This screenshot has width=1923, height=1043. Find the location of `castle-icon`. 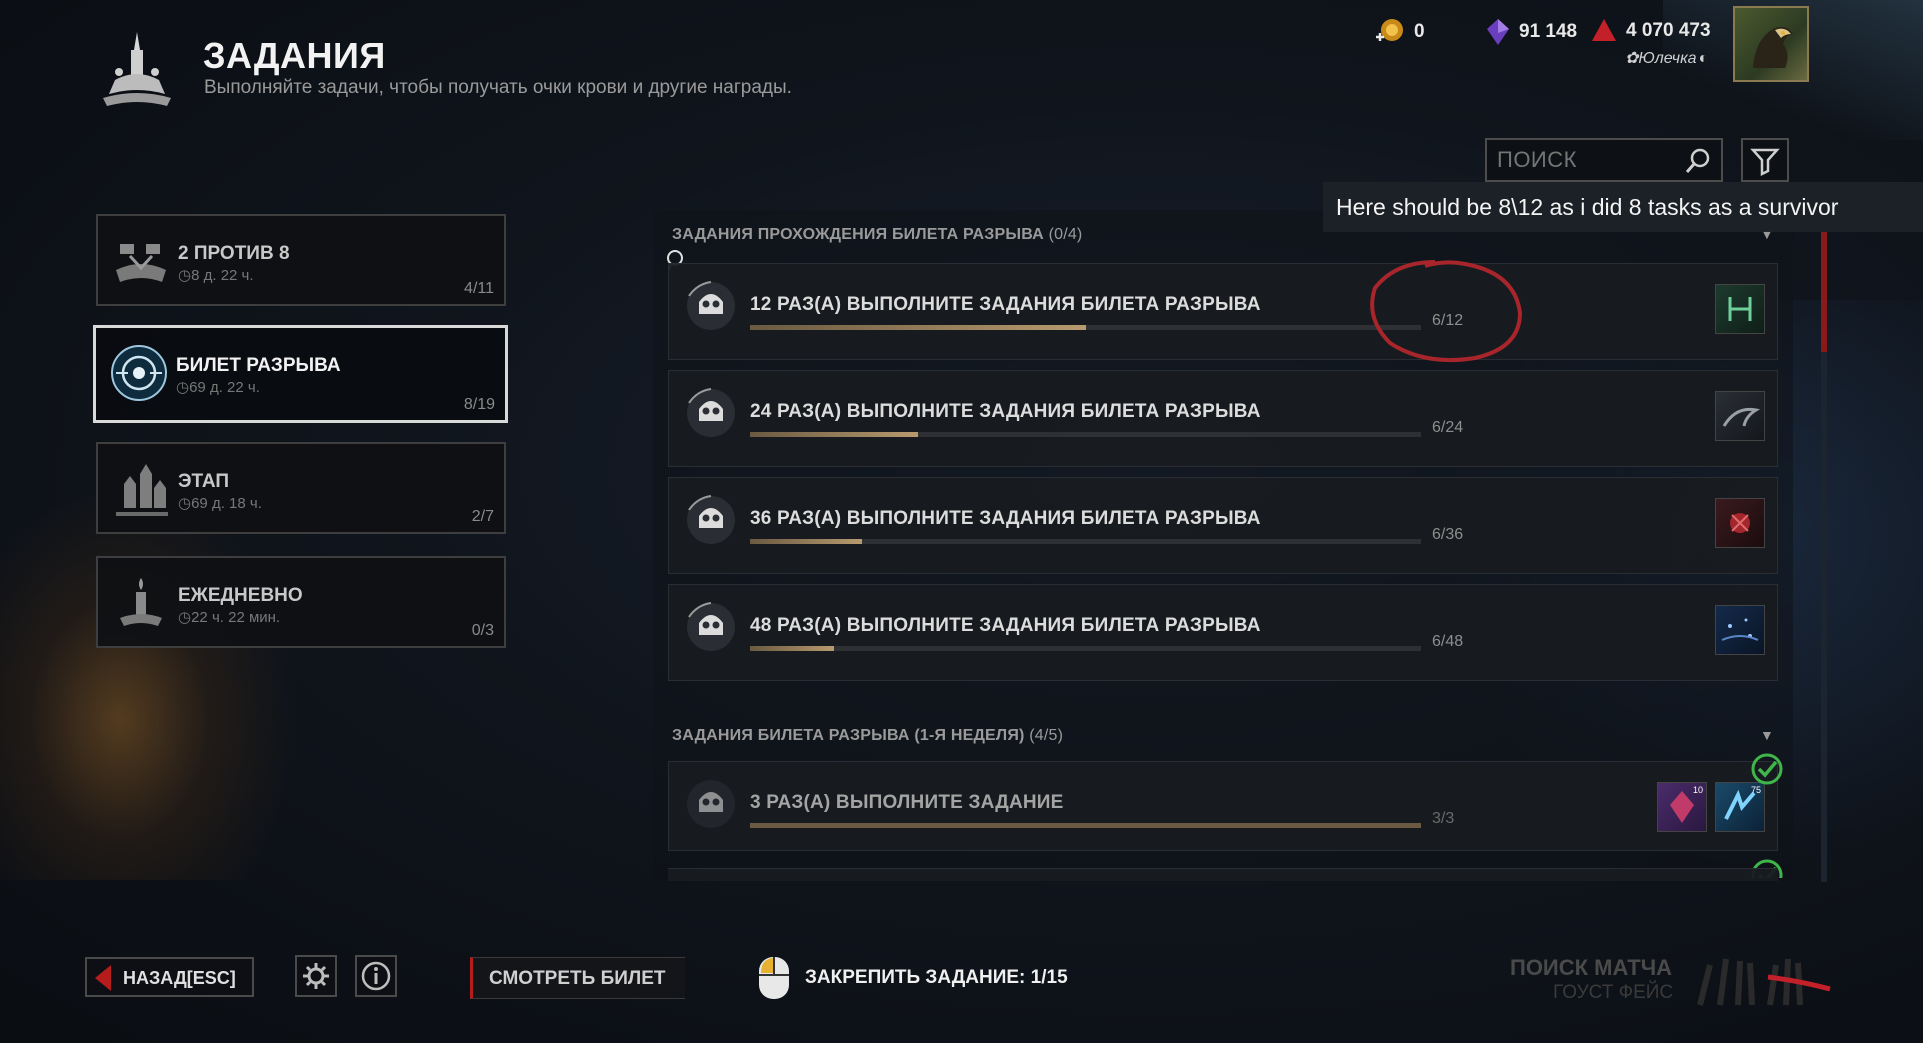

castle-icon is located at coordinates (142, 490).